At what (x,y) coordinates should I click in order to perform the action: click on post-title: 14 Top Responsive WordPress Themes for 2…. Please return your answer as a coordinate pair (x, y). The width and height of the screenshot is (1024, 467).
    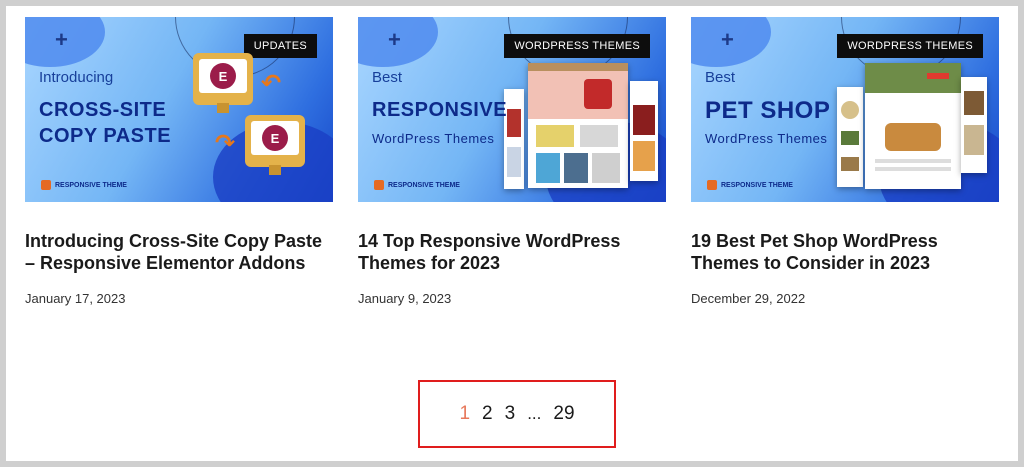
    Looking at the image, I should click on (512, 252).